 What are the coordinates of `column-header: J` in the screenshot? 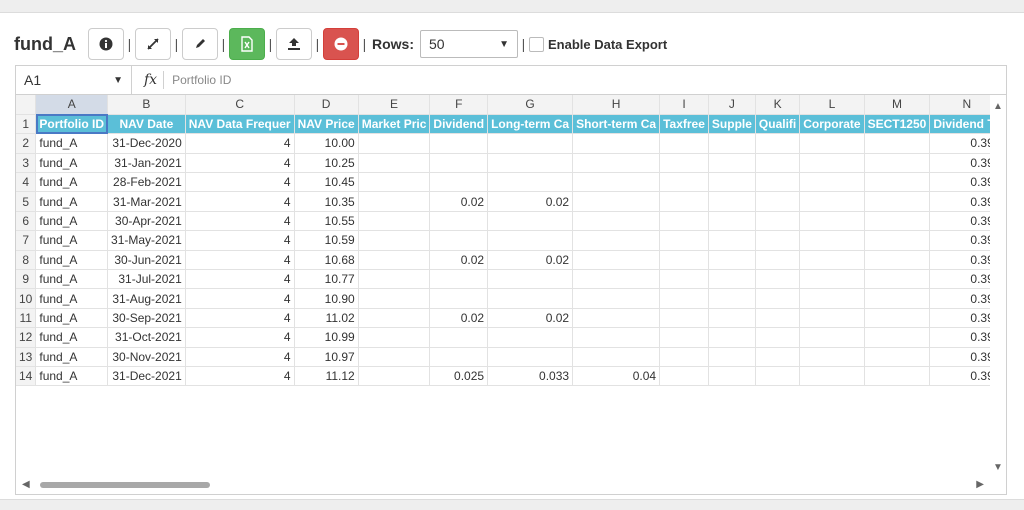 It's located at (732, 105).